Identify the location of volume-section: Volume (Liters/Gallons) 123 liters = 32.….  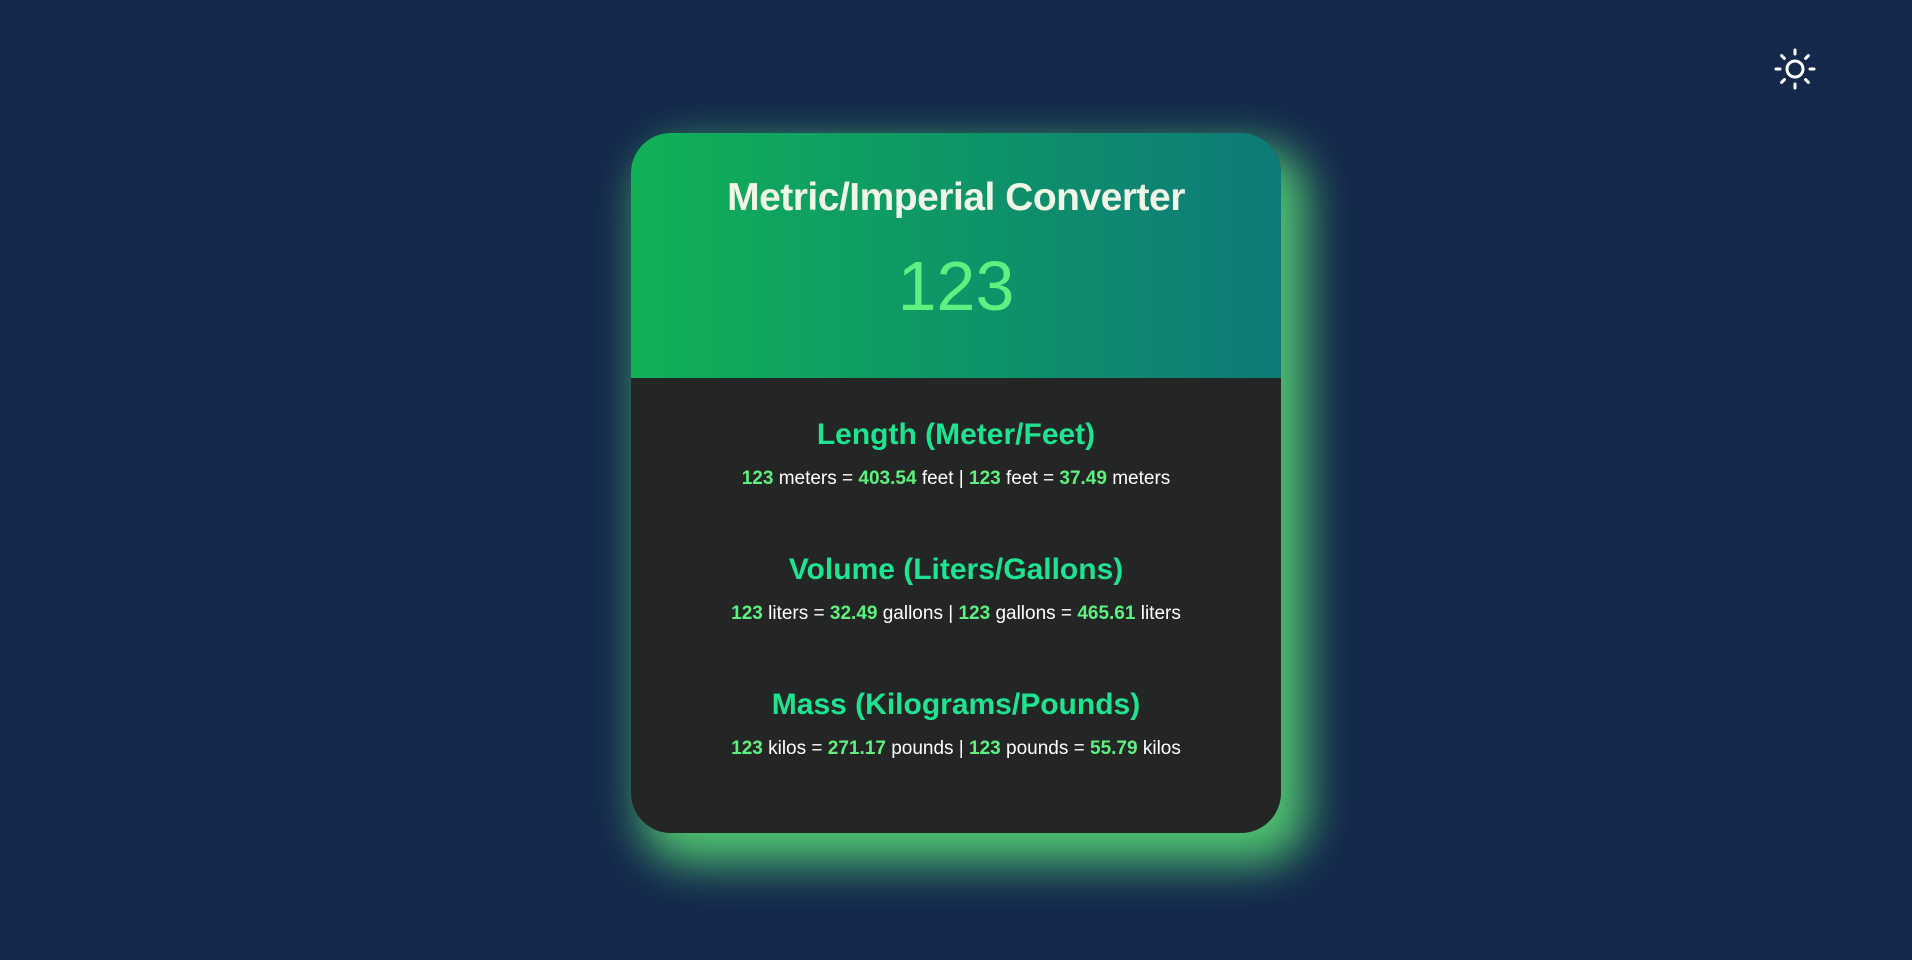
(956, 589).